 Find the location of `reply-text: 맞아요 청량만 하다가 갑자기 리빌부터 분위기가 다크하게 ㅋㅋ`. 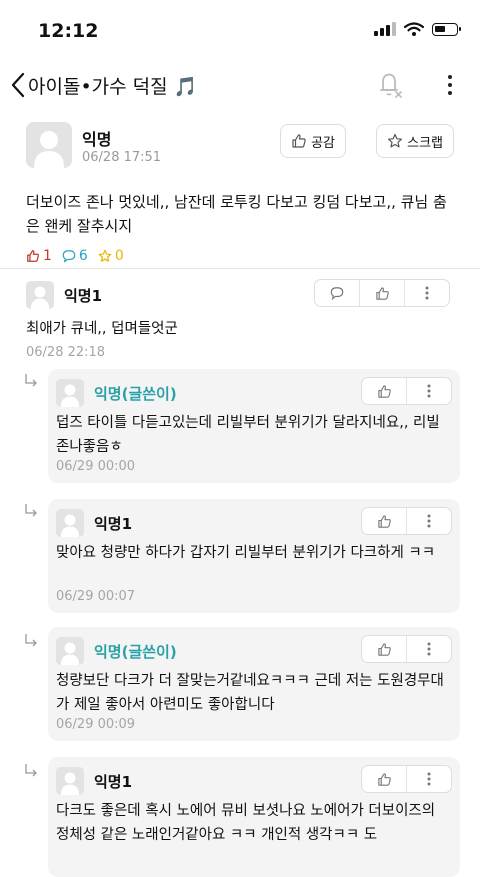

reply-text: 맞아요 청량만 하다가 갑자기 리빌부터 분위기가 다크하게 ㅋㅋ is located at coordinates (246, 553).